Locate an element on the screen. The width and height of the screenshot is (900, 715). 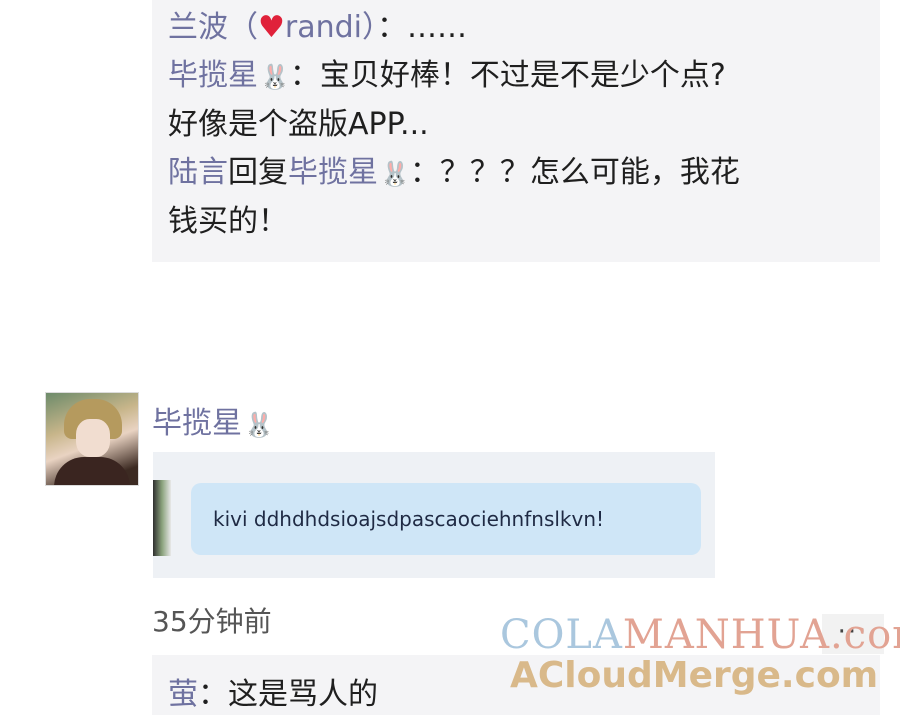
avatar is located at coordinates (92, 439).